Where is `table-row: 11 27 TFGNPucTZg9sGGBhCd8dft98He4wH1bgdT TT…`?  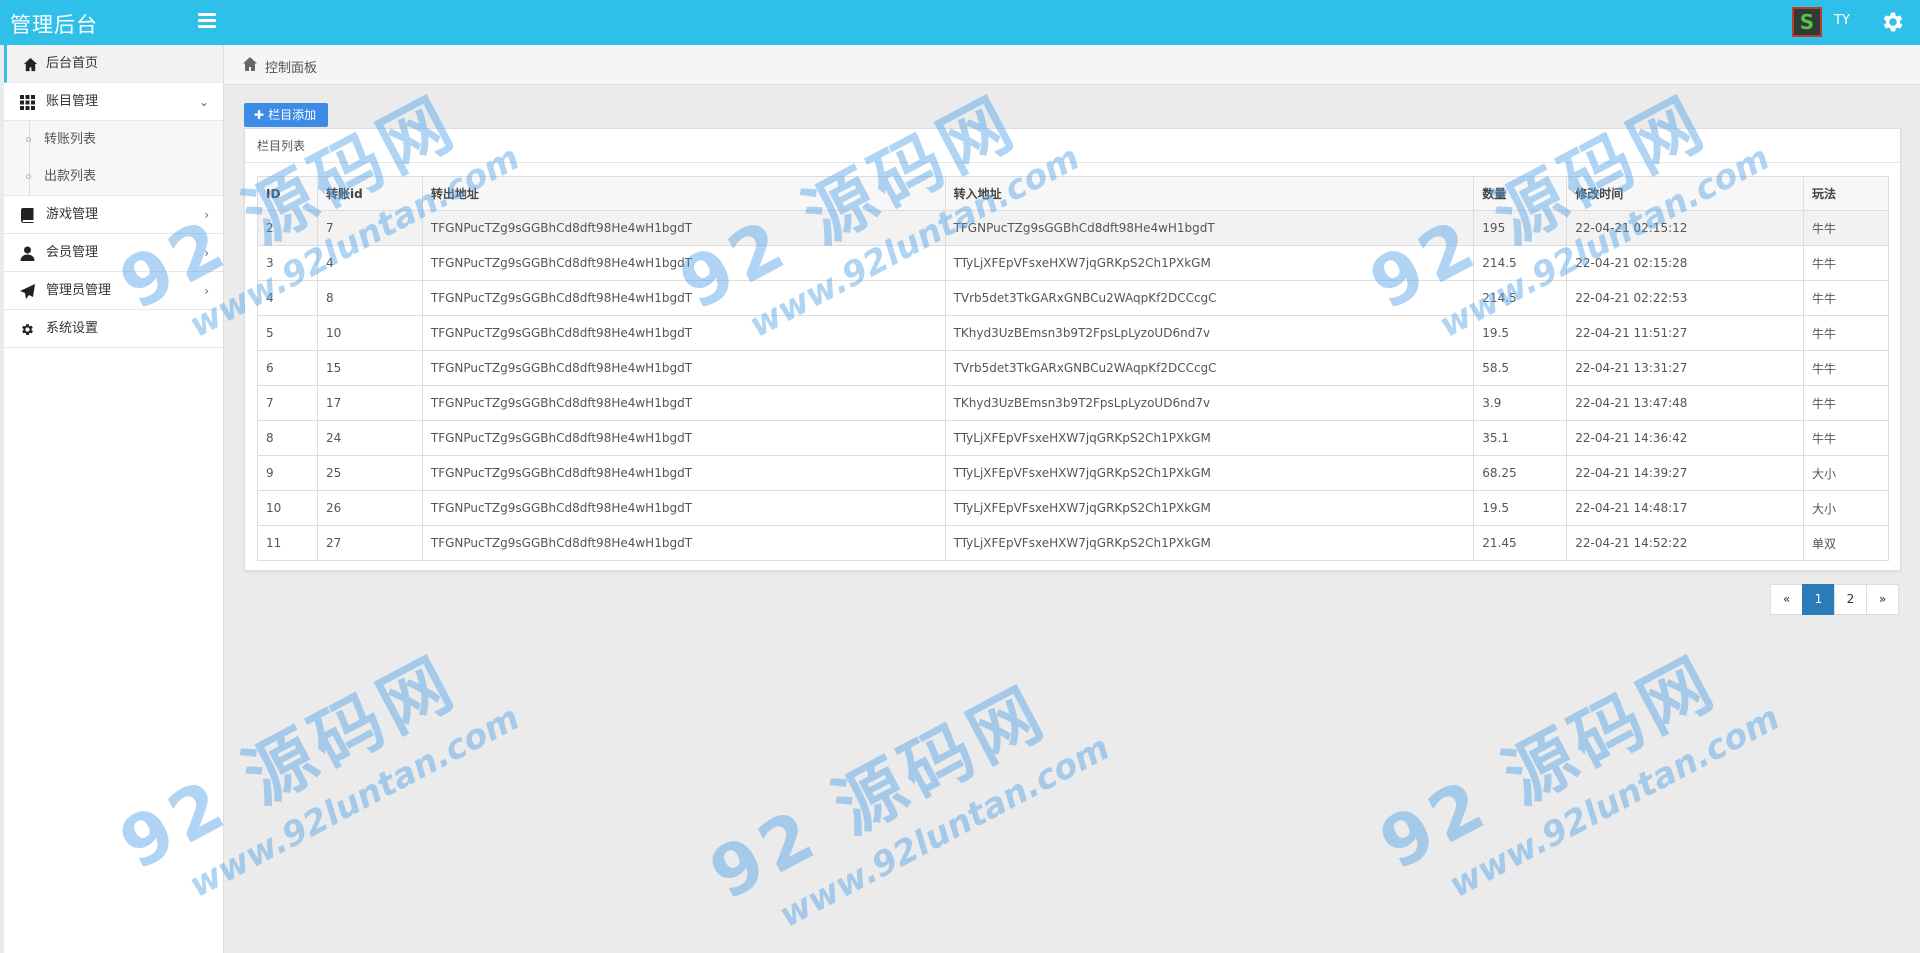
table-row: 11 27 TFGNPucTZg9sGGBhCd8dft98He4wH1bgdT TT… is located at coordinates (1073, 543).